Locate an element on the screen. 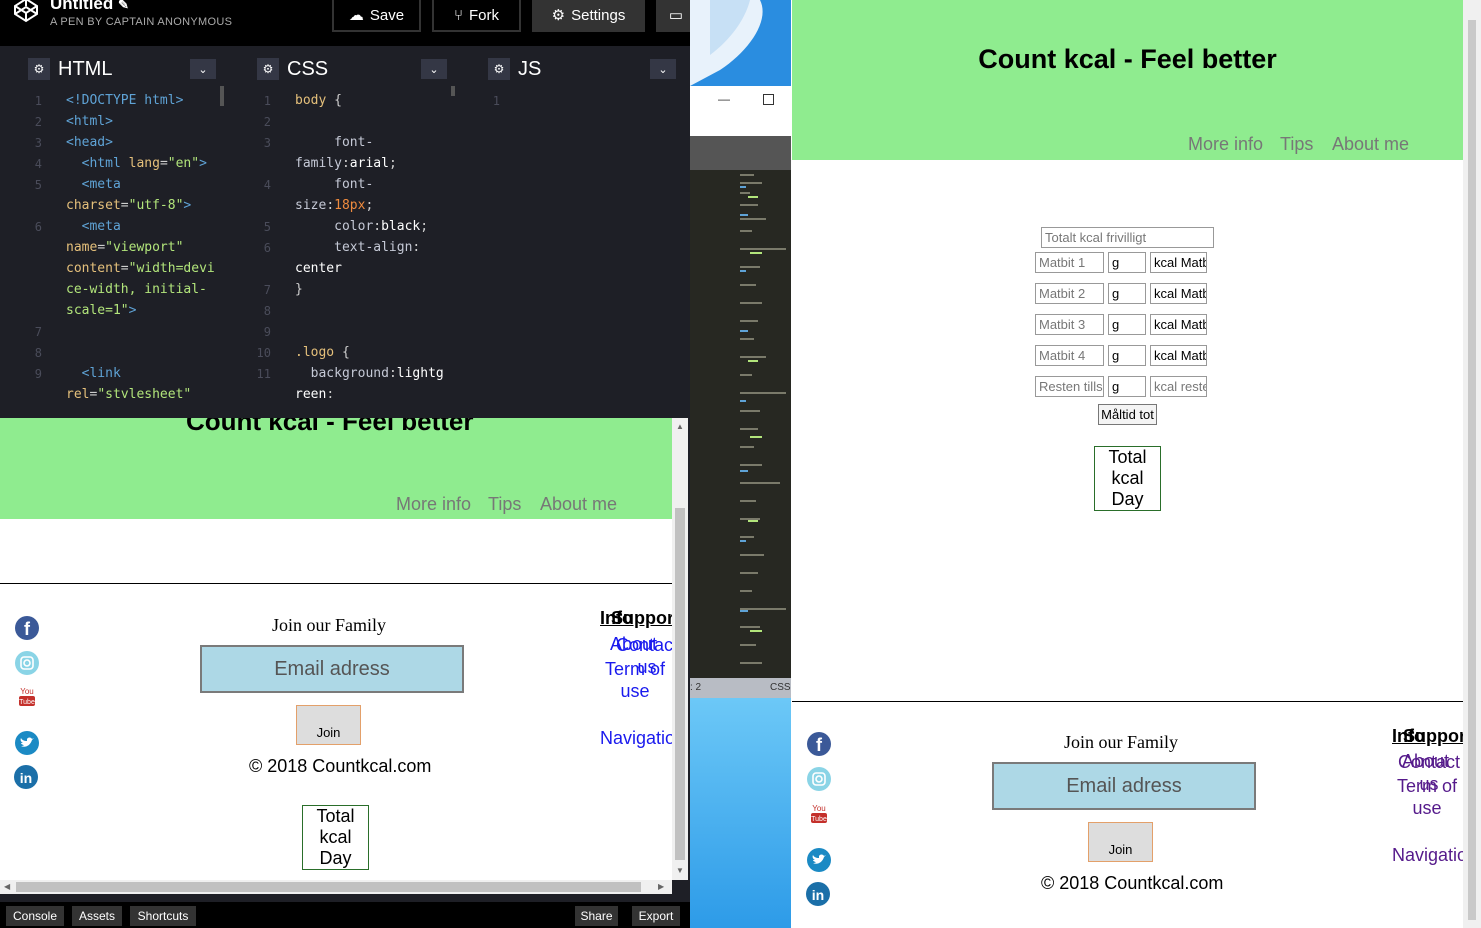  nav-more-info: More info is located at coordinates (1225, 144).